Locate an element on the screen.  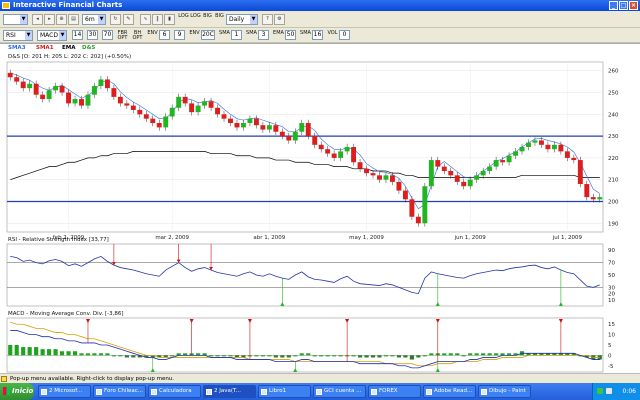
log-toggle-label: LOG is located at coordinates (183, 16).